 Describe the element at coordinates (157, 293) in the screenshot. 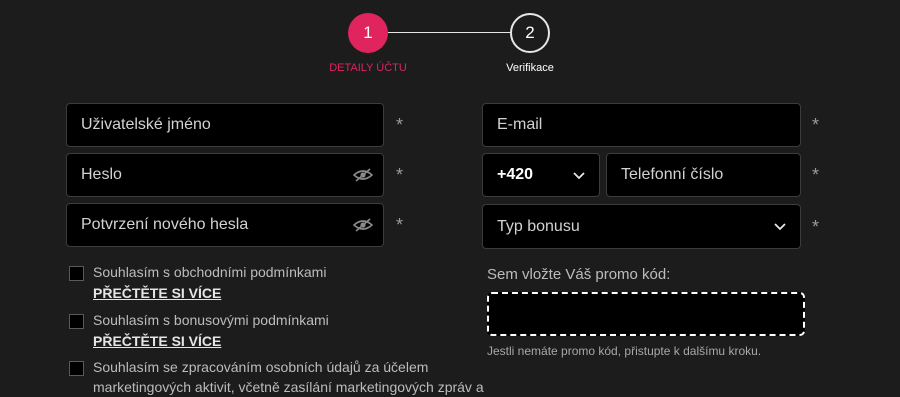

I see `terms-read-more-link: PŘEČTĚTE SI VÍCE` at that location.